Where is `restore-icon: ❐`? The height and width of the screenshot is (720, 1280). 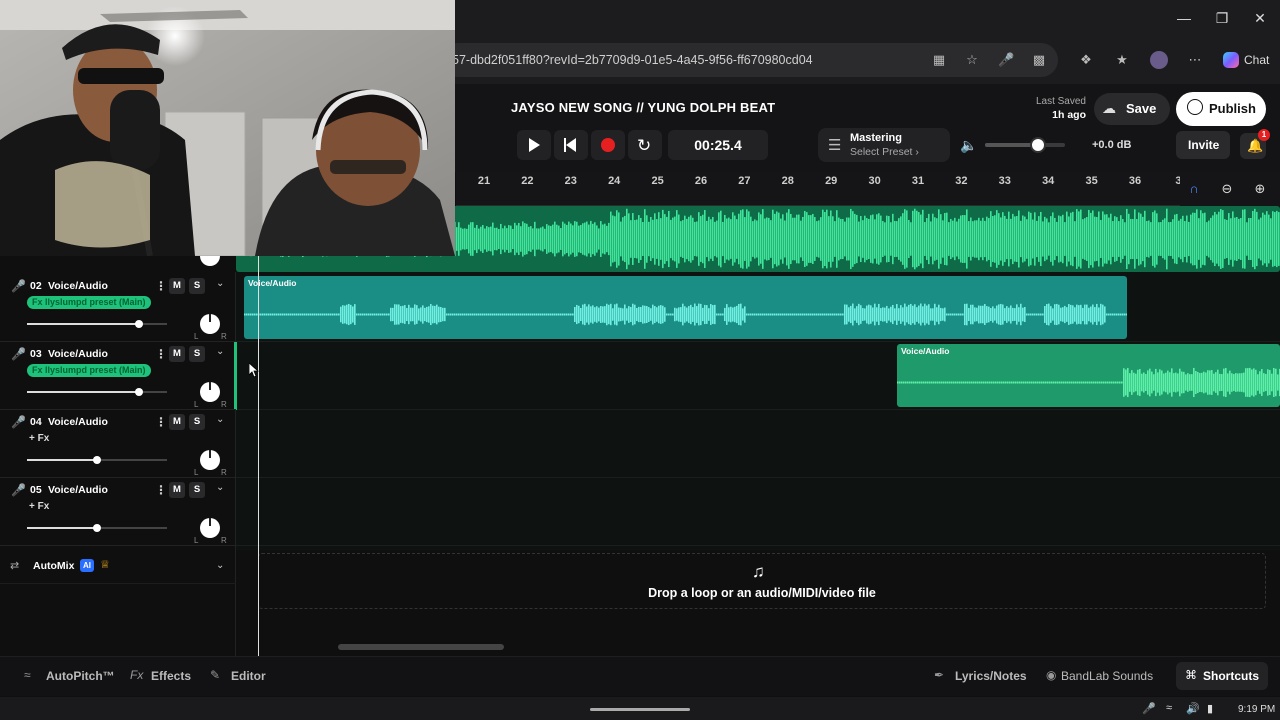
restore-icon: ❐ is located at coordinates (1222, 18).